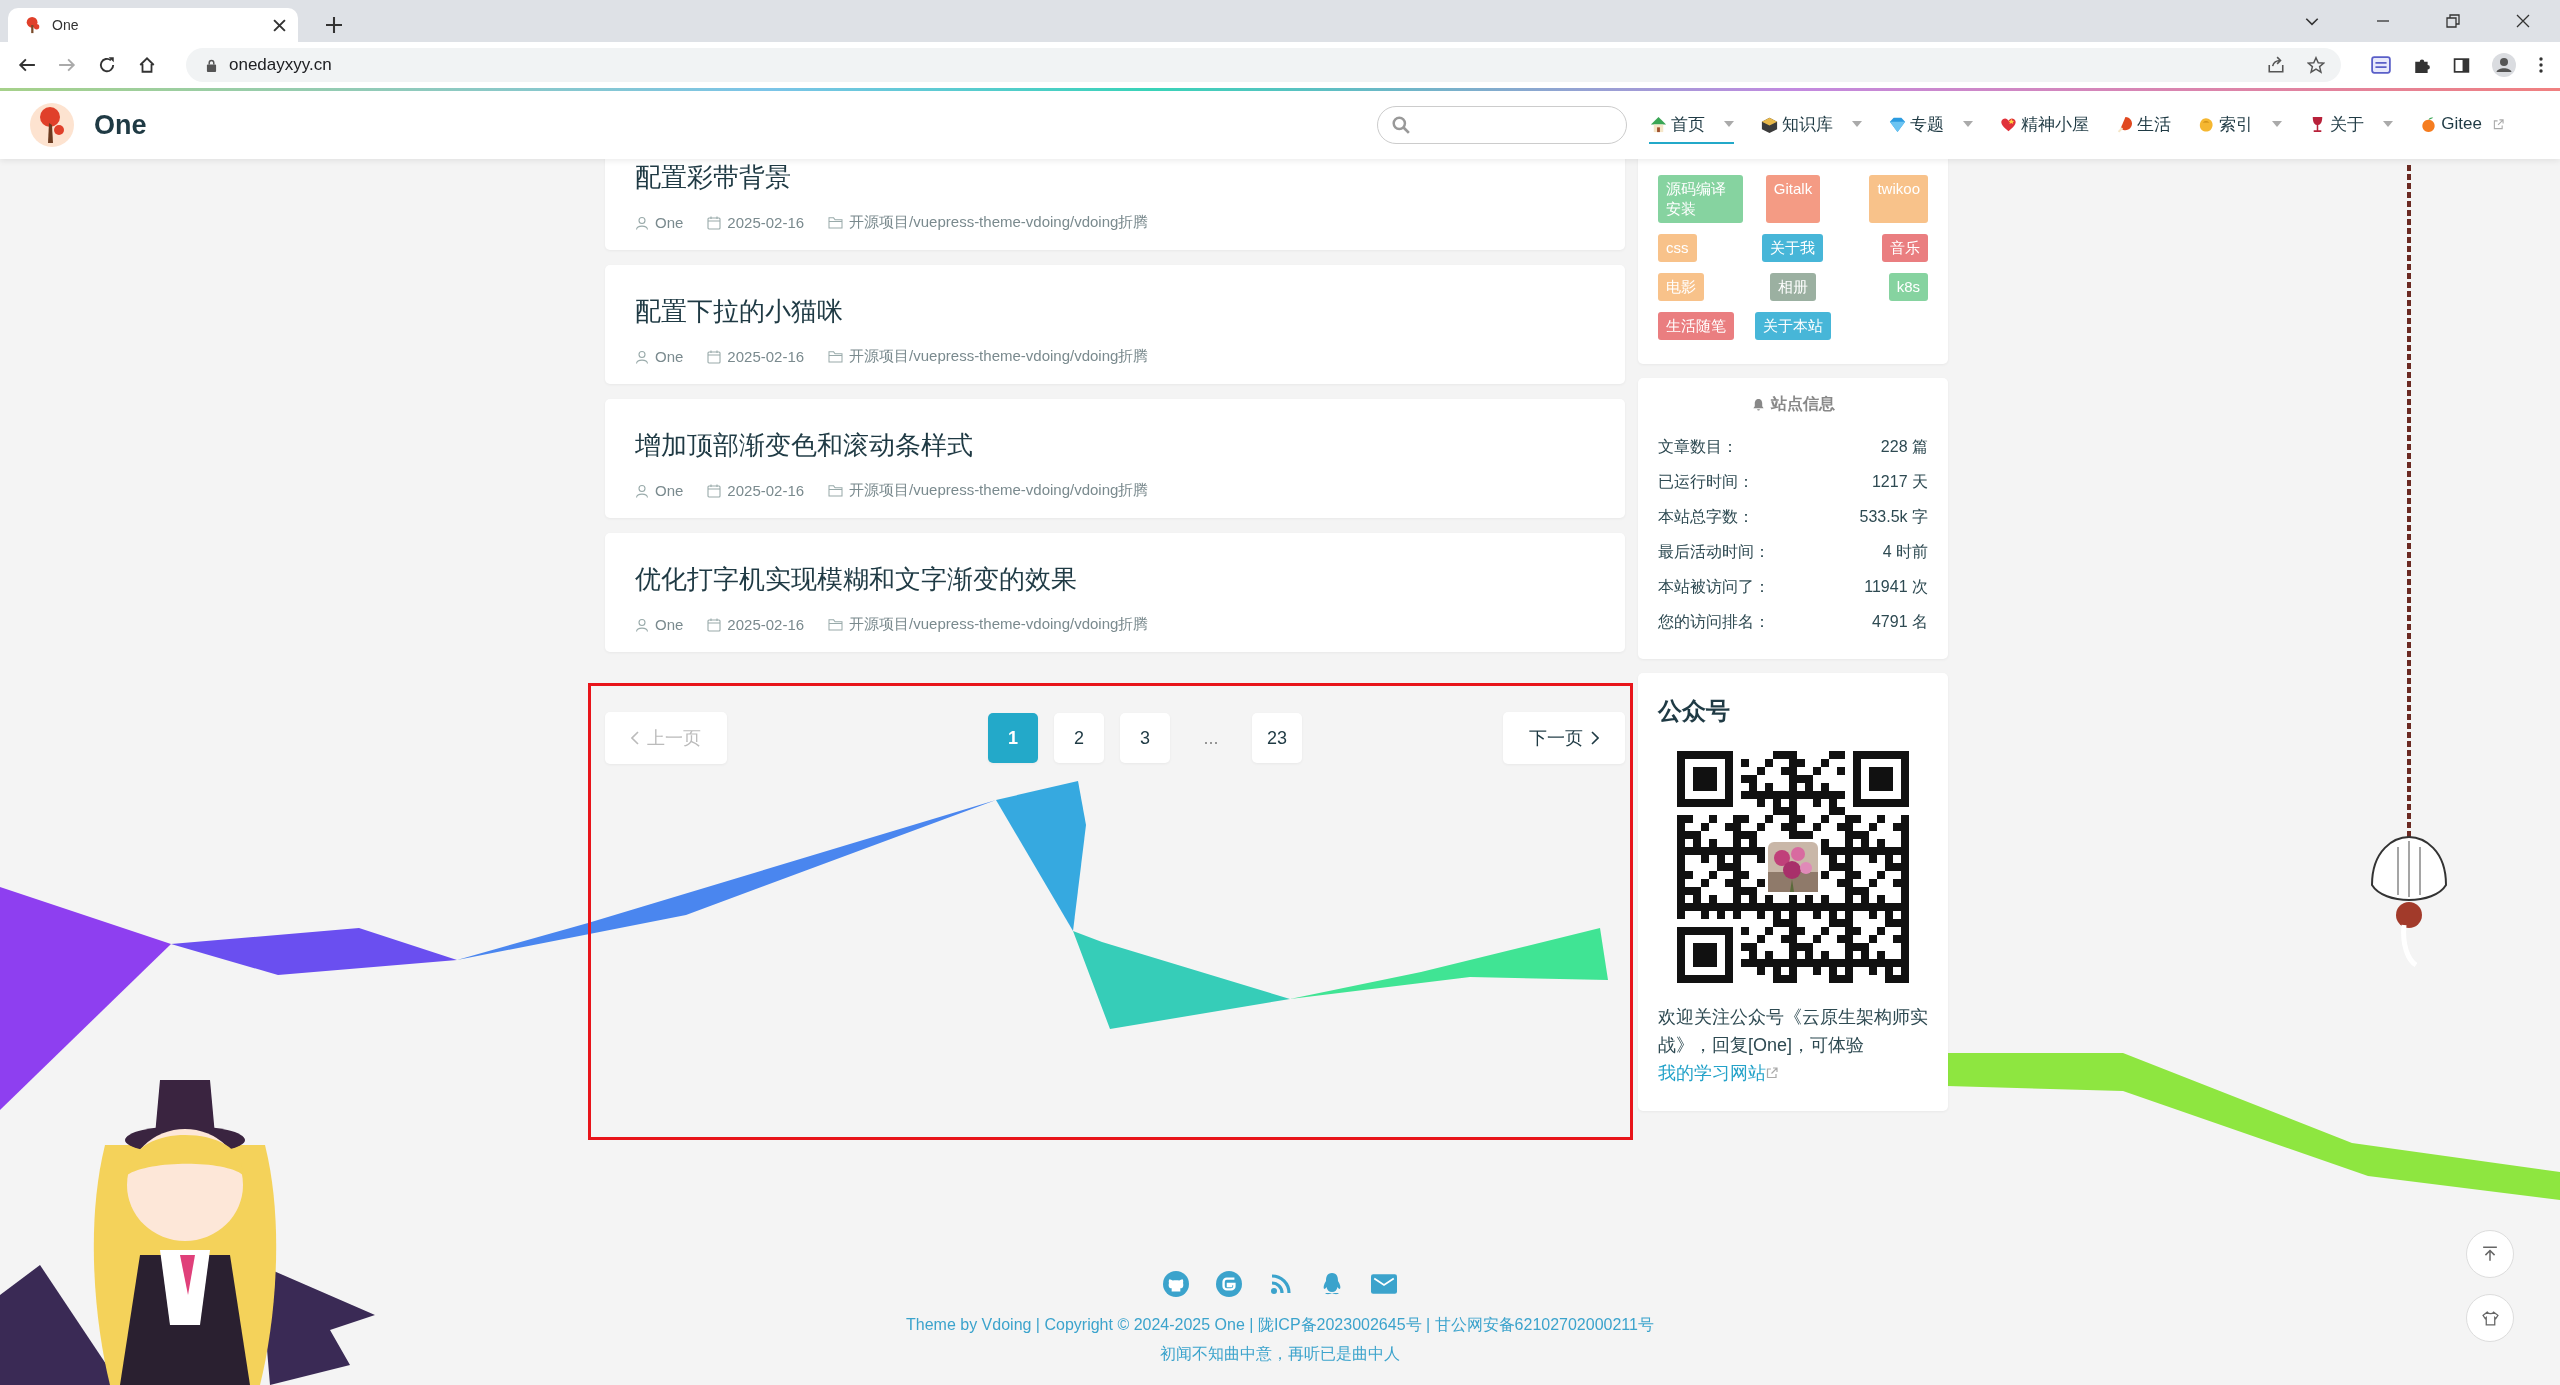  Describe the element at coordinates (2461, 65) in the screenshot. I see `side-panel-icon` at that location.